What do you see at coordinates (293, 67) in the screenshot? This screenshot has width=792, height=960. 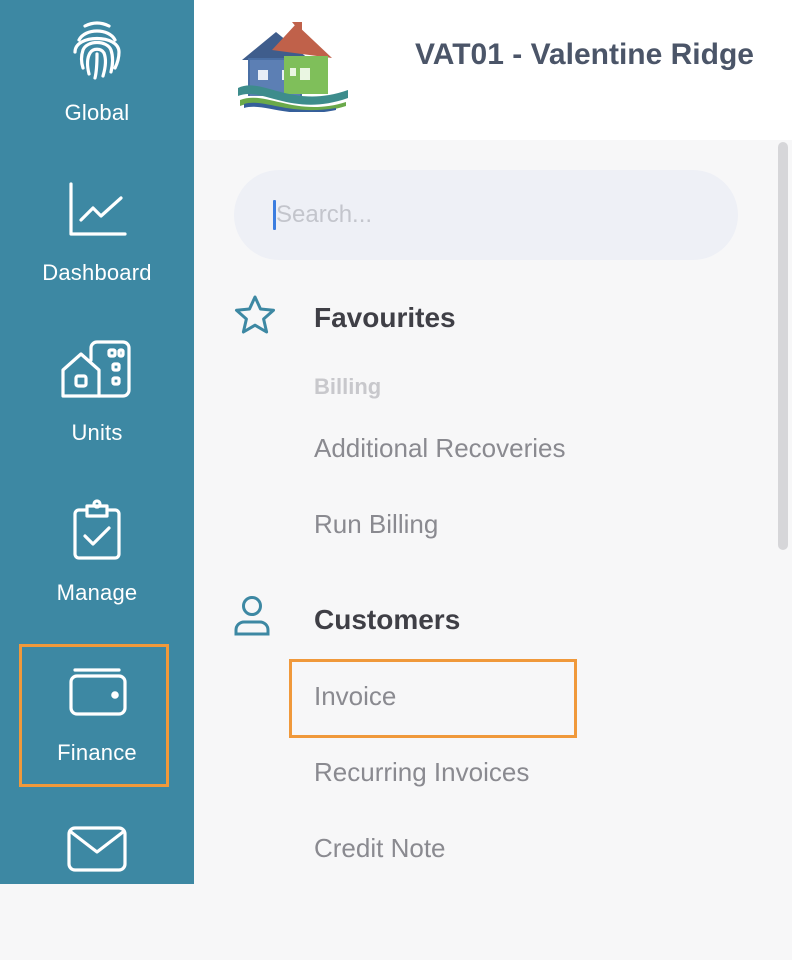 I see `company-logo` at bounding box center [293, 67].